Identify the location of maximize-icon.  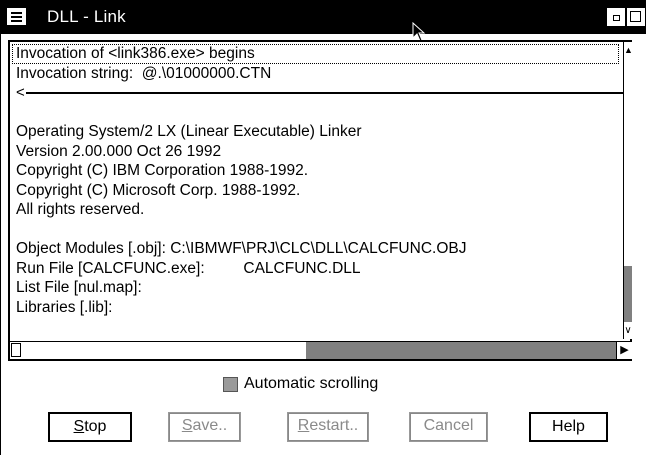
(636, 17).